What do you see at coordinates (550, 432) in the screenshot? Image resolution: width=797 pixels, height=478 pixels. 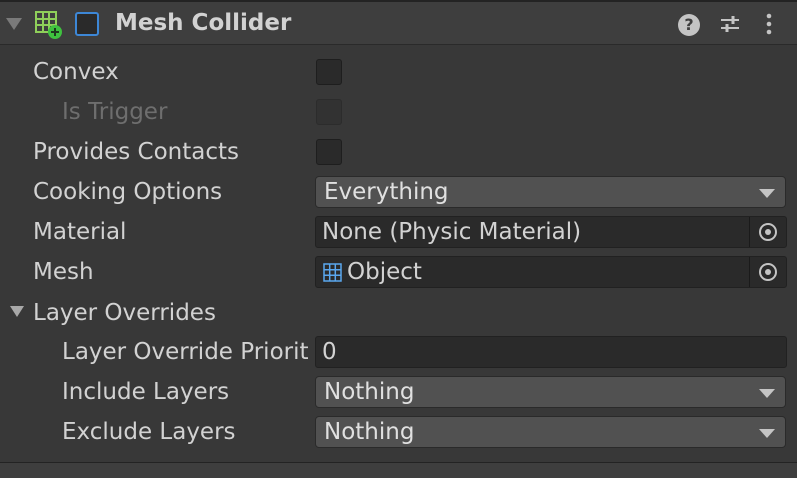 I see `exclude-layers-dropdown: Nothing` at bounding box center [550, 432].